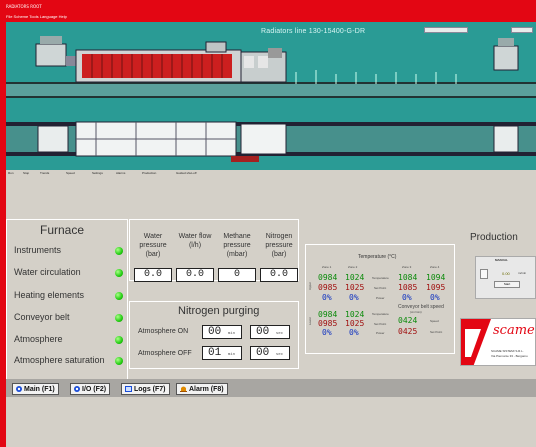 The height and width of the screenshot is (447, 536). Describe the element at coordinates (44, 173) in the screenshot. I see `trends-button: Trends` at that location.